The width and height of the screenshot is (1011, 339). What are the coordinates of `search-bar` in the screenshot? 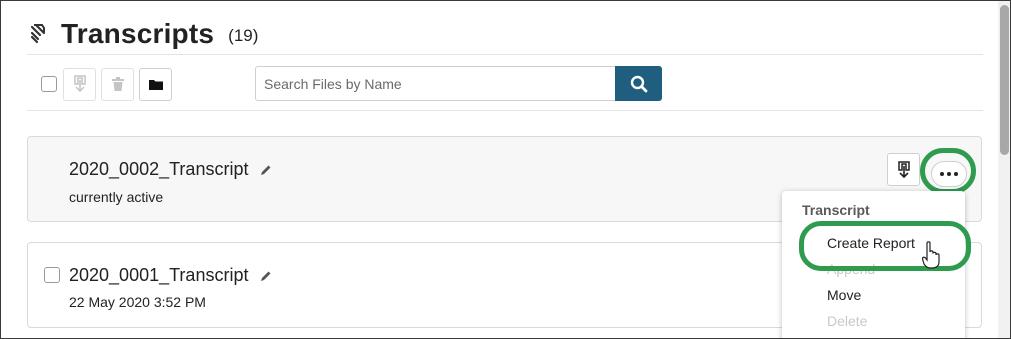 It's located at (458, 83).